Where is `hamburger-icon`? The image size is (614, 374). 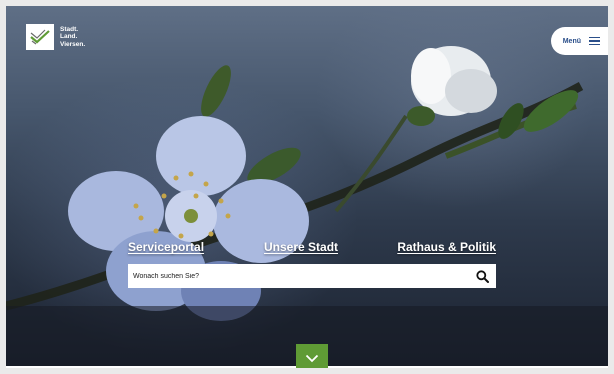 hamburger-icon is located at coordinates (594, 41).